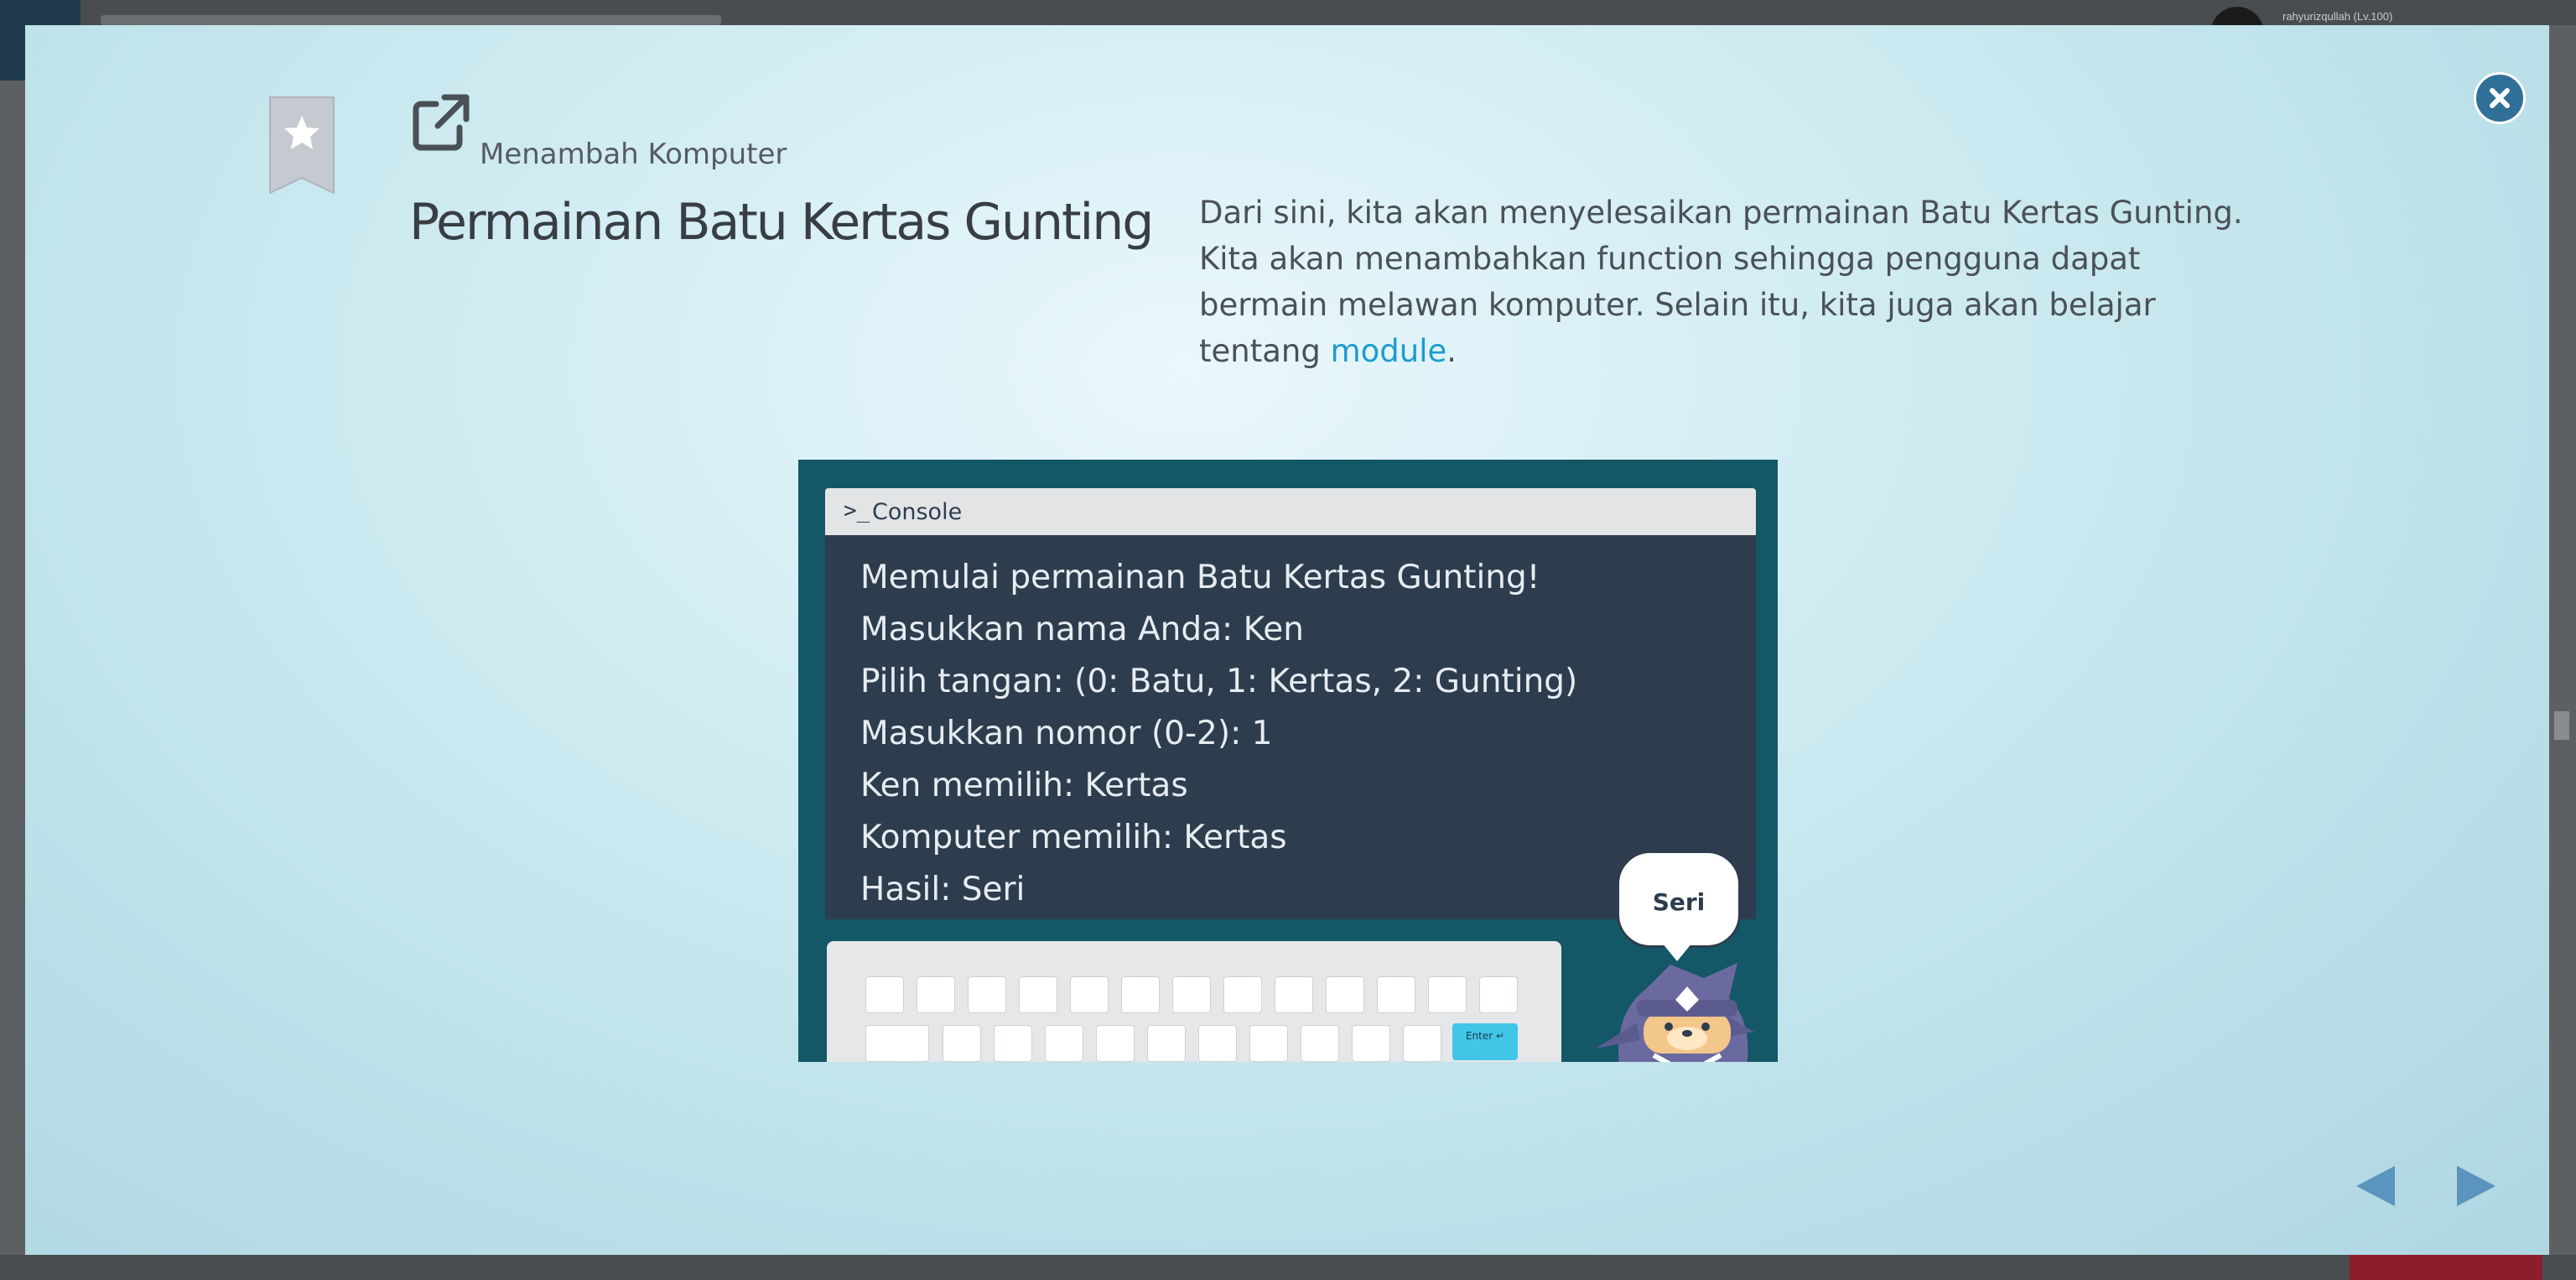  I want to click on console-titlebar: >_ Console, so click(1290, 511).